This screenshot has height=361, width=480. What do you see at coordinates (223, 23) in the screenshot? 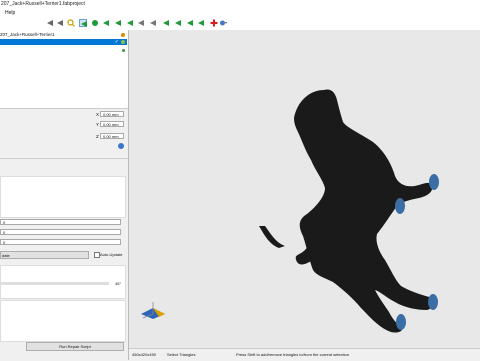
I see `settings-dropdown-icon` at bounding box center [223, 23].